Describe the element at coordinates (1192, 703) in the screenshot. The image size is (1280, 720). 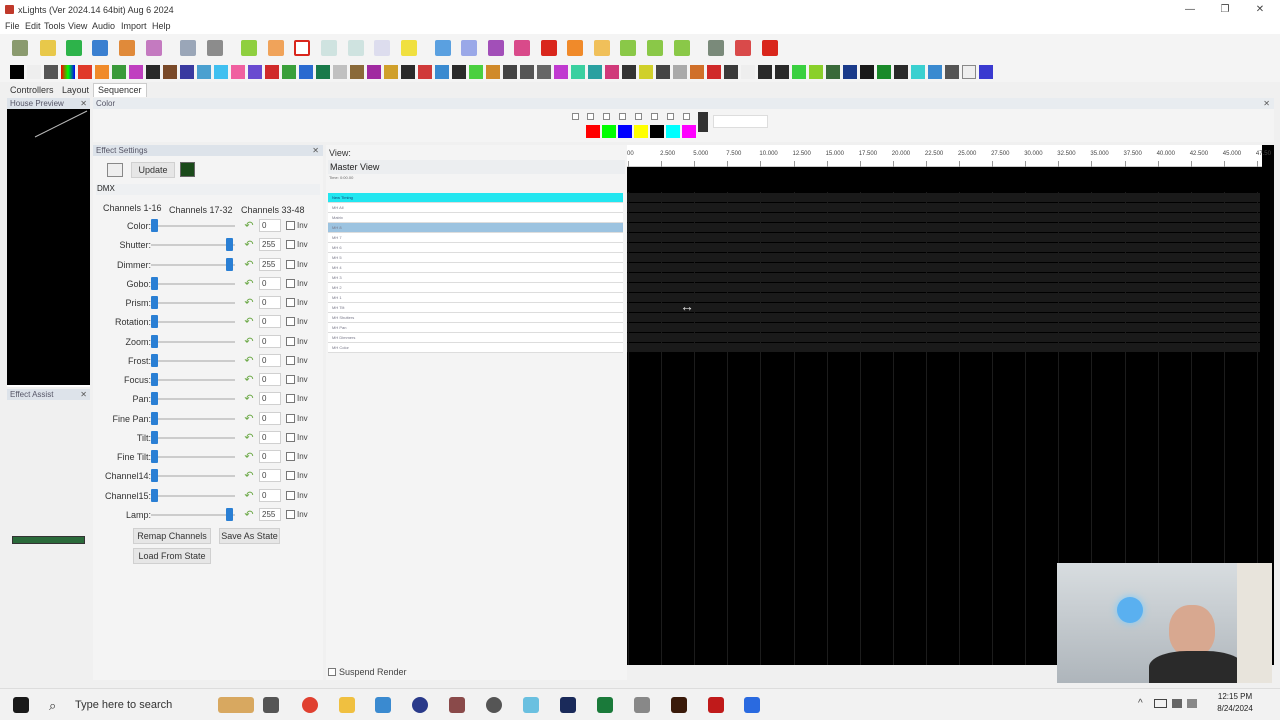
I see `volume-icon` at that location.